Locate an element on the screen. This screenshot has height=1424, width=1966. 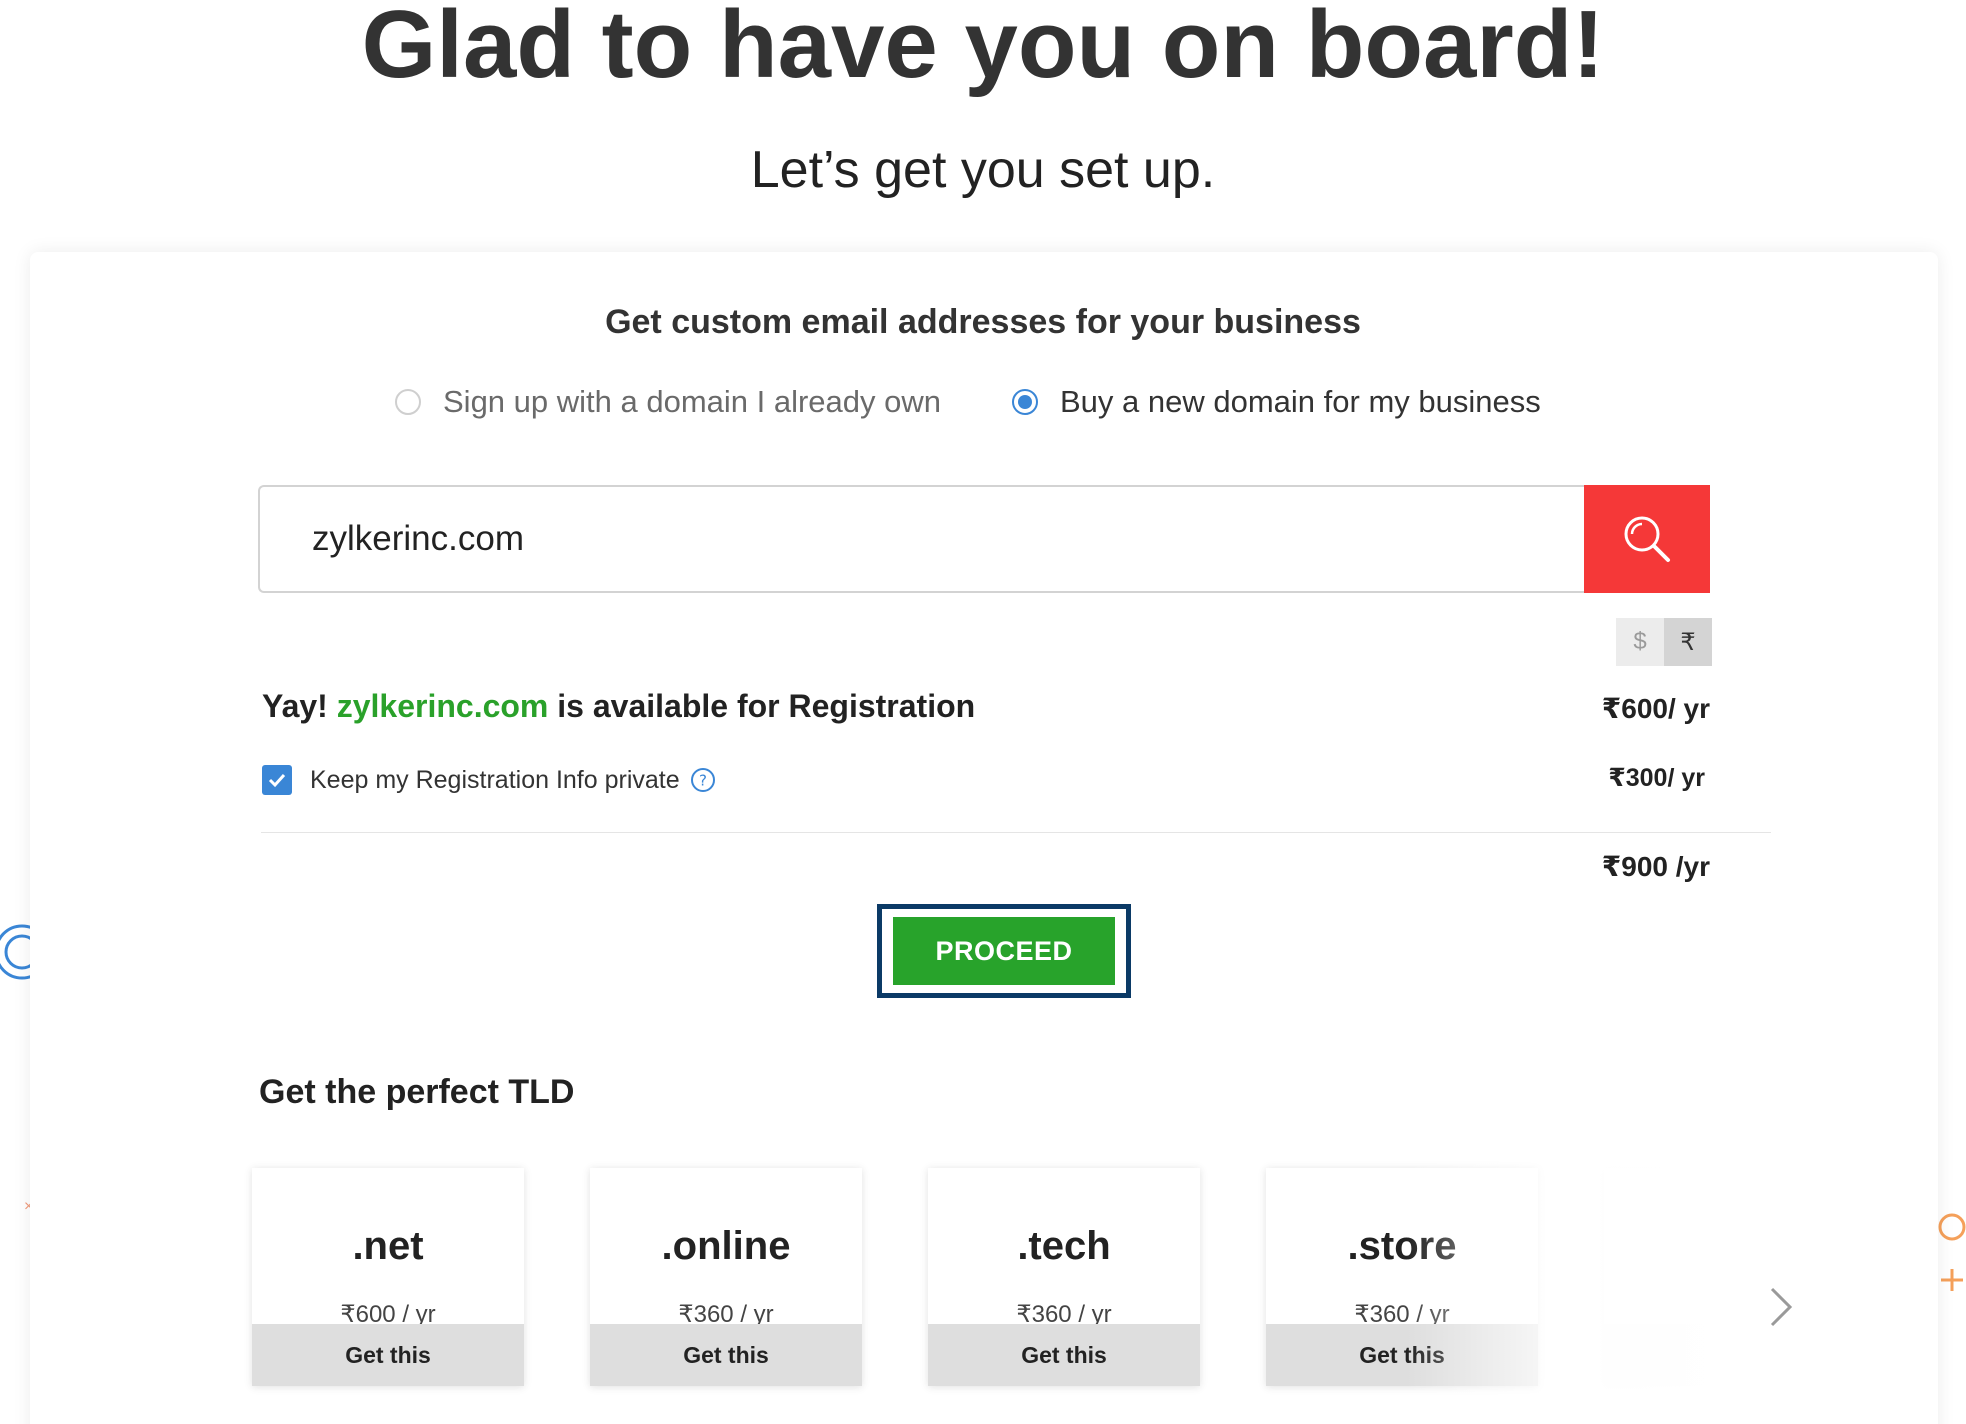
tld-name: .store is located at coordinates (1402, 1246).